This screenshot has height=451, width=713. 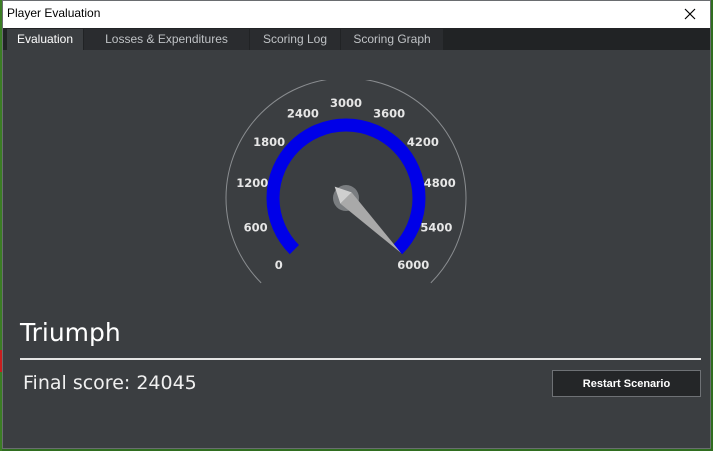 I want to click on gauge-tick-label: 1800, so click(x=269, y=142).